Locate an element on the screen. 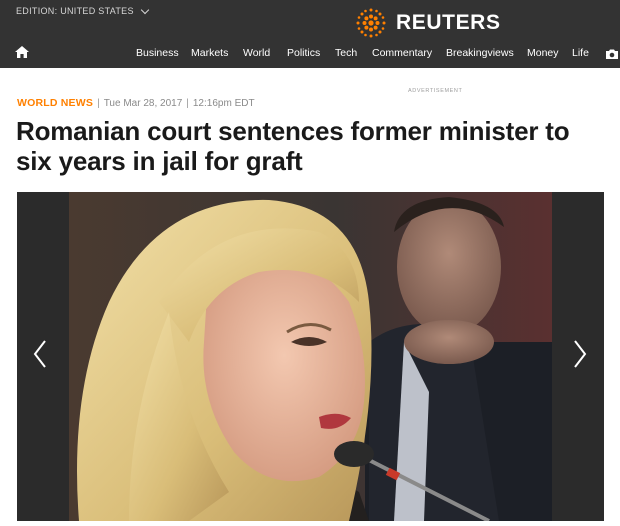 The image size is (620, 526). chevron-right-icon is located at coordinates (580, 354).